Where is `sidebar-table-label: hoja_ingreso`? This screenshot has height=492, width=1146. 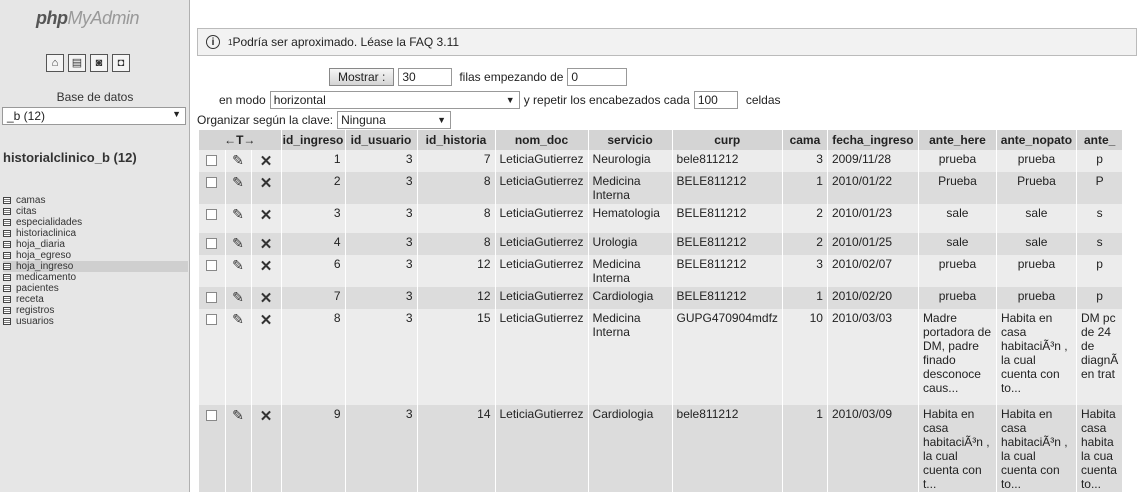
sidebar-table-label: hoja_ingreso is located at coordinates (44, 266).